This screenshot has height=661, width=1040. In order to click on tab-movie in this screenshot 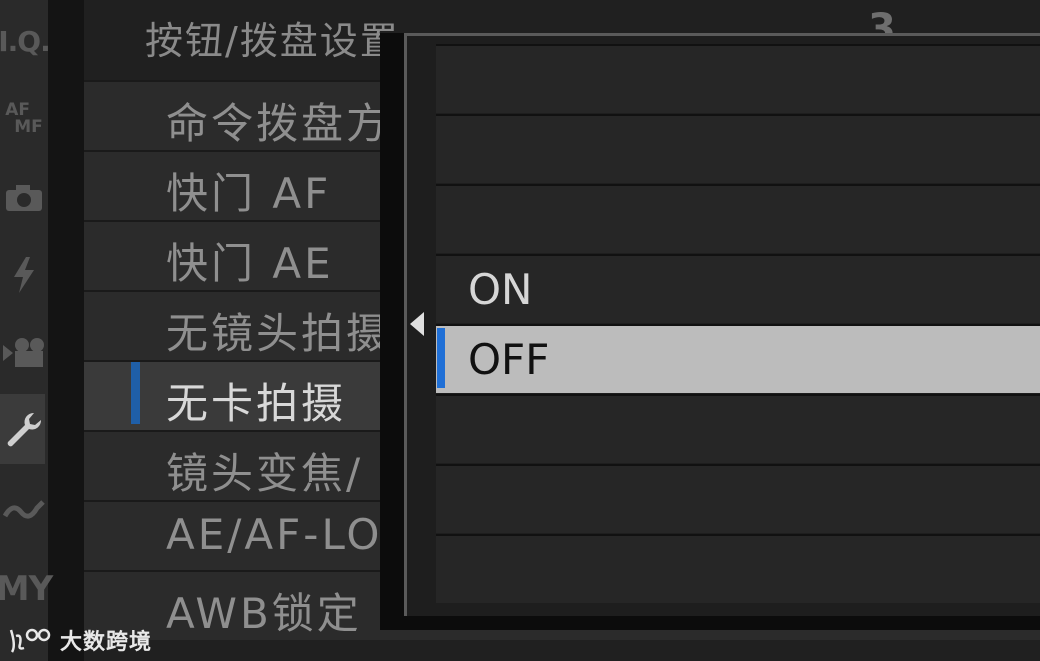, I will do `click(24, 353)`.